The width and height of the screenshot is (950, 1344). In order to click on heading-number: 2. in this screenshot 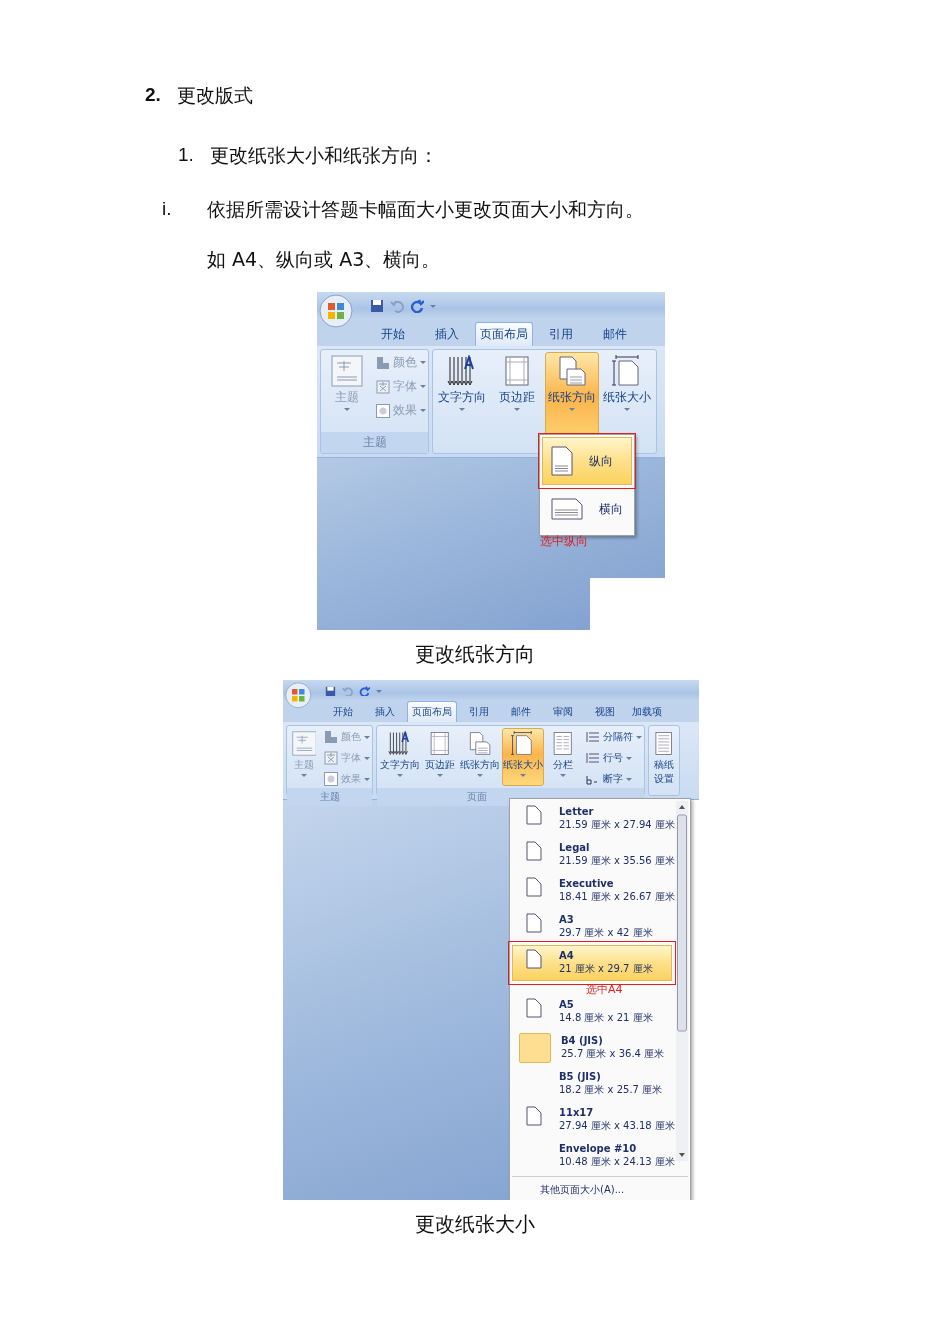, I will do `click(153, 95)`.